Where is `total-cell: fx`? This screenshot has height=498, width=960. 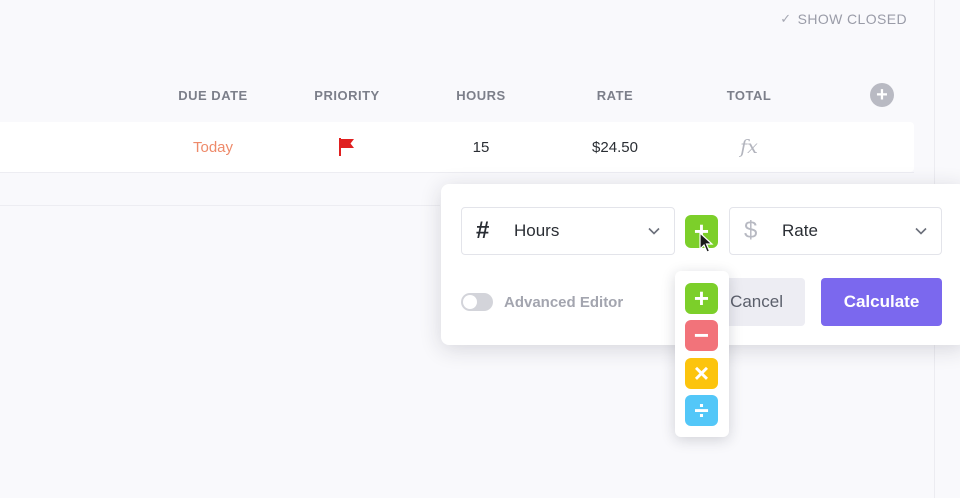 total-cell: fx is located at coordinates (749, 147).